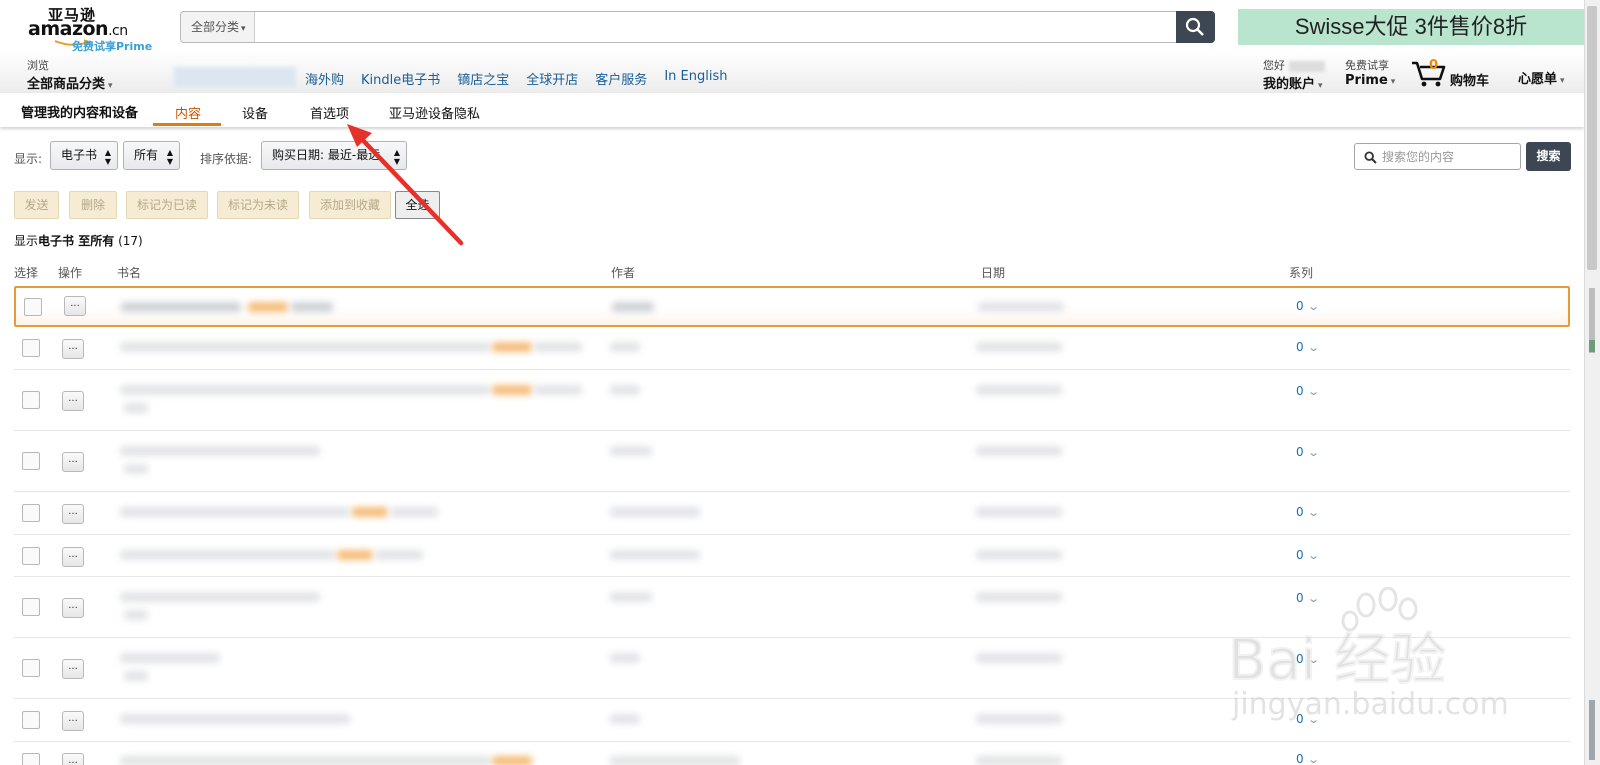 Image resolution: width=1600 pixels, height=765 pixels. Describe the element at coordinates (70, 74) in the screenshot. I see `browse-all-categories: 浏览 全部商品分类 ▾` at that location.